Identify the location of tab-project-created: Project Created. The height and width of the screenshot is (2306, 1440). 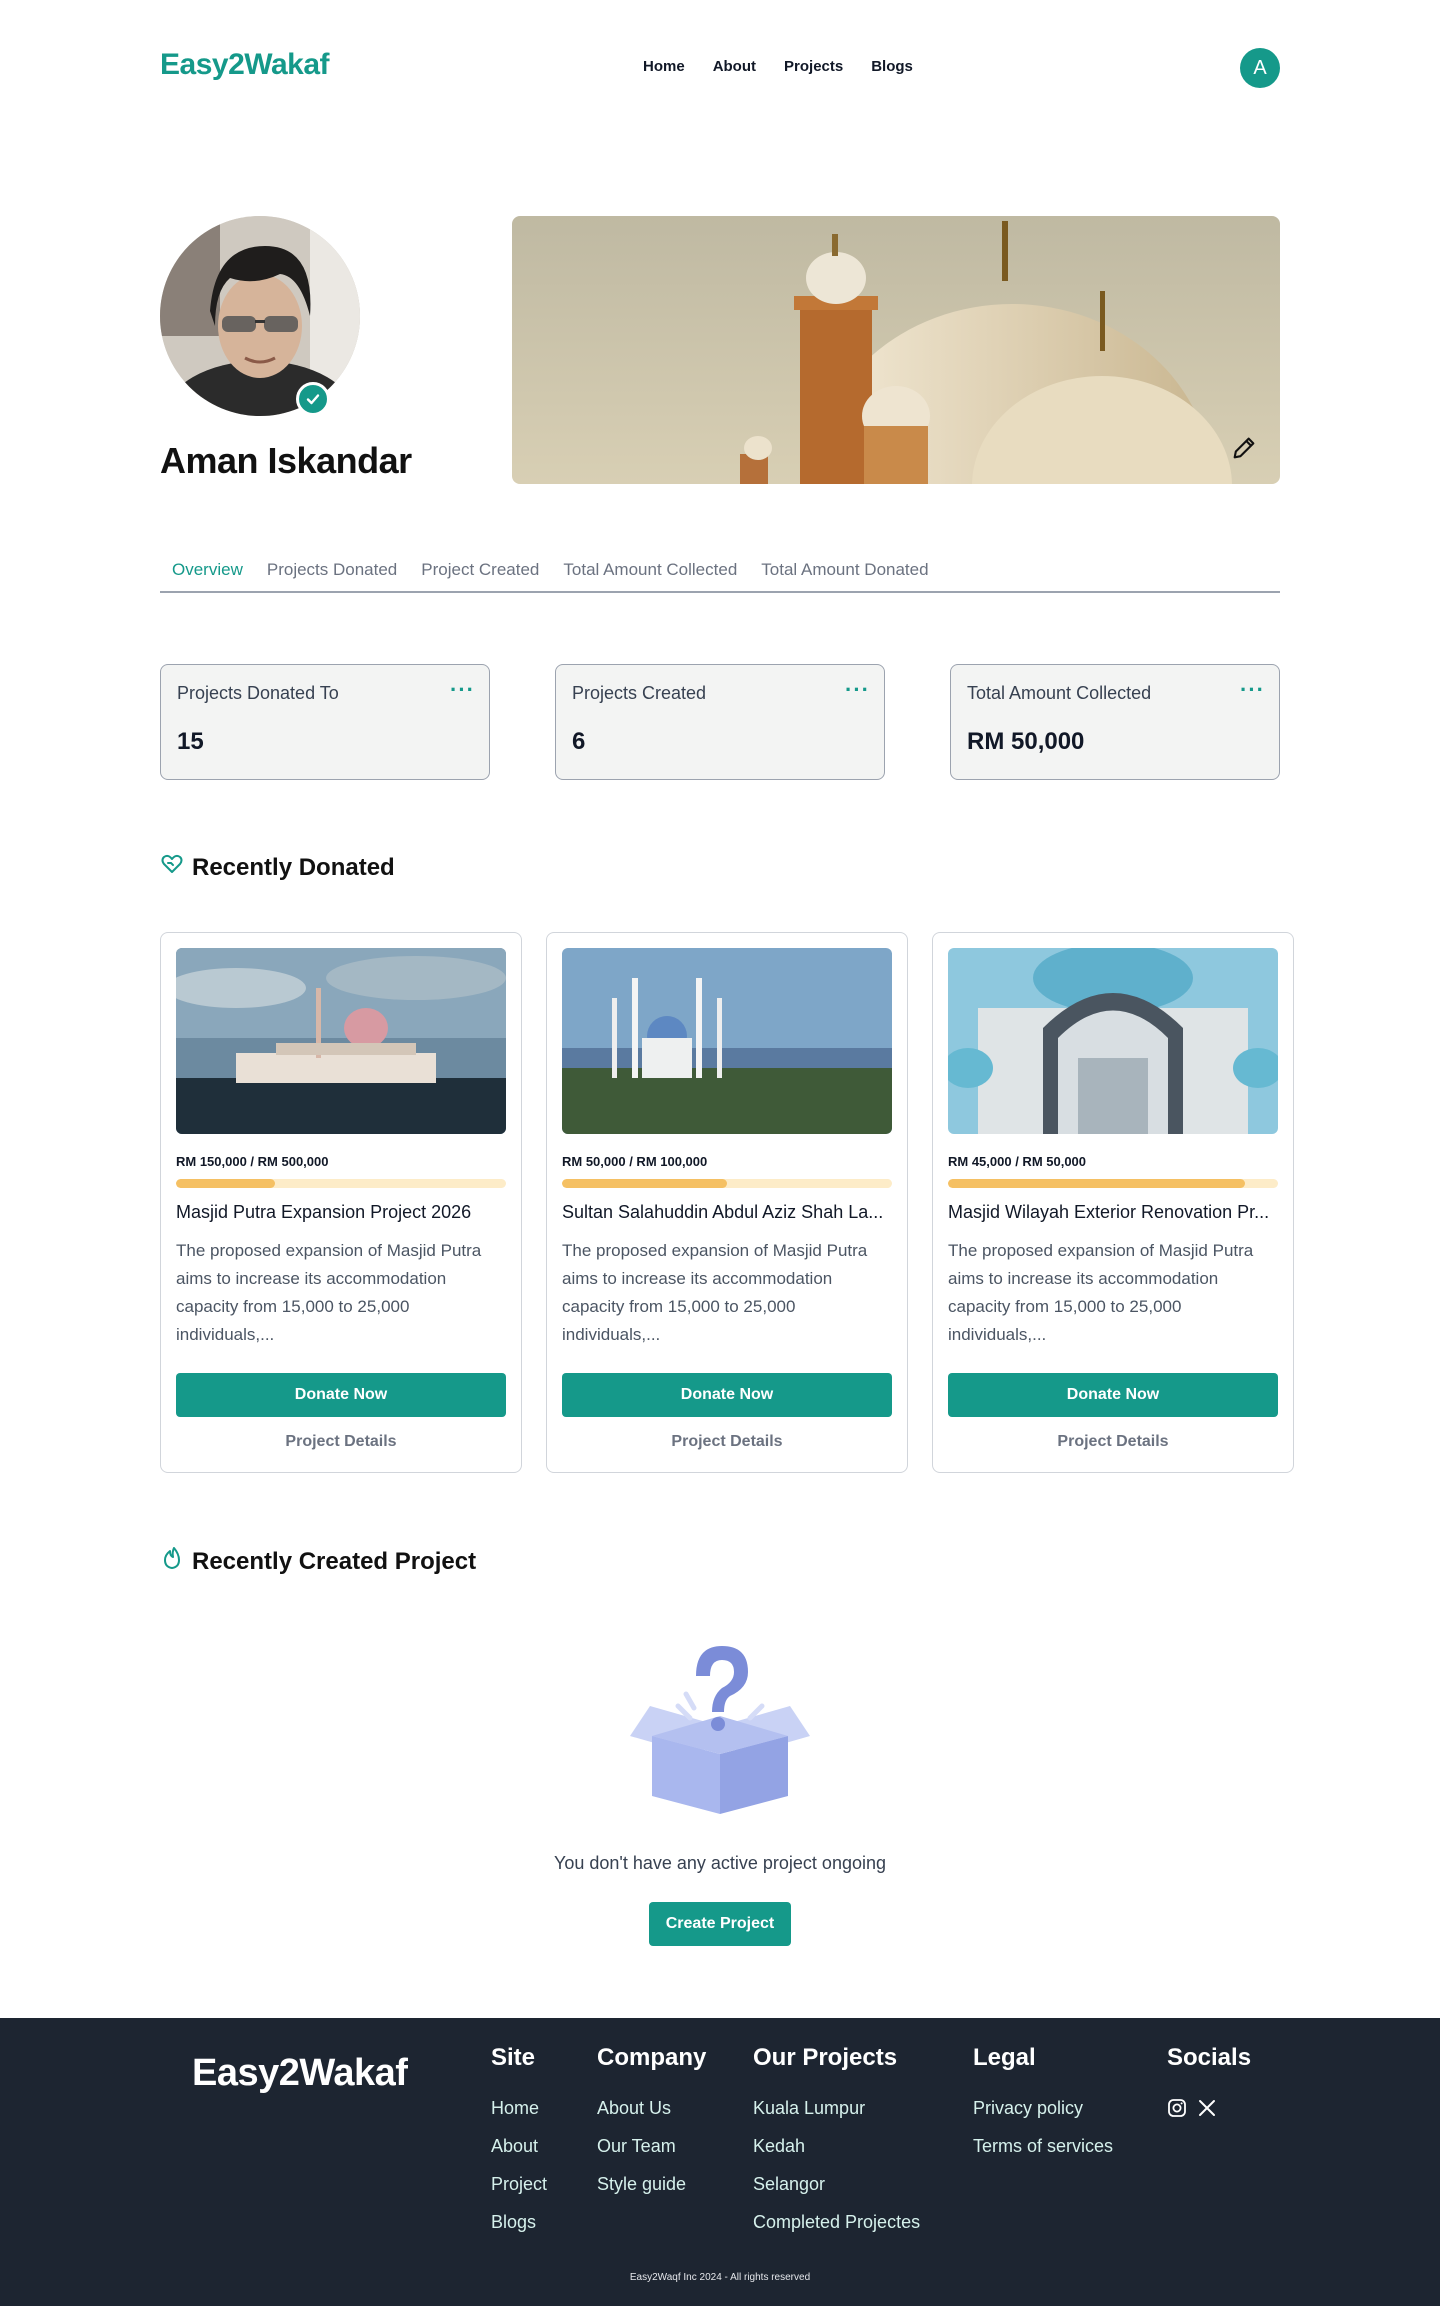
(480, 575).